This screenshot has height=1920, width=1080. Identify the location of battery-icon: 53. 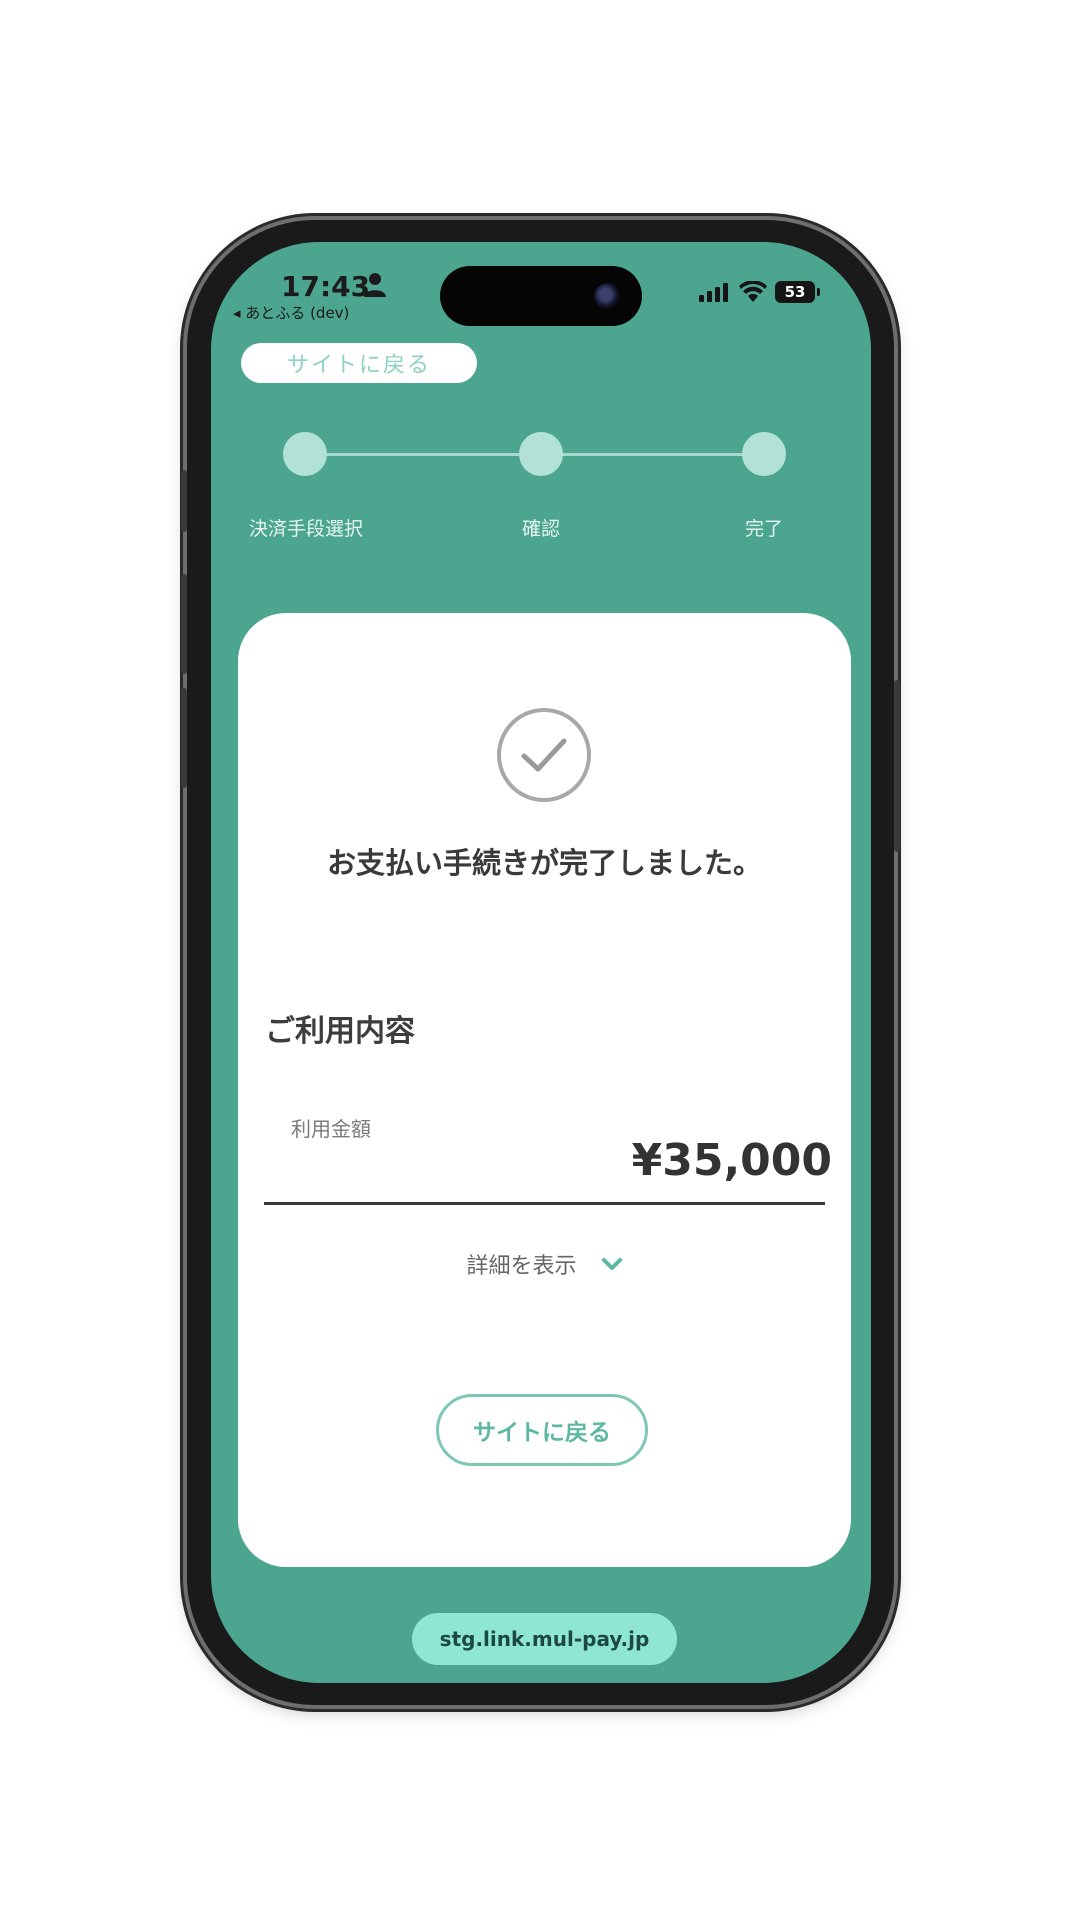
(797, 292).